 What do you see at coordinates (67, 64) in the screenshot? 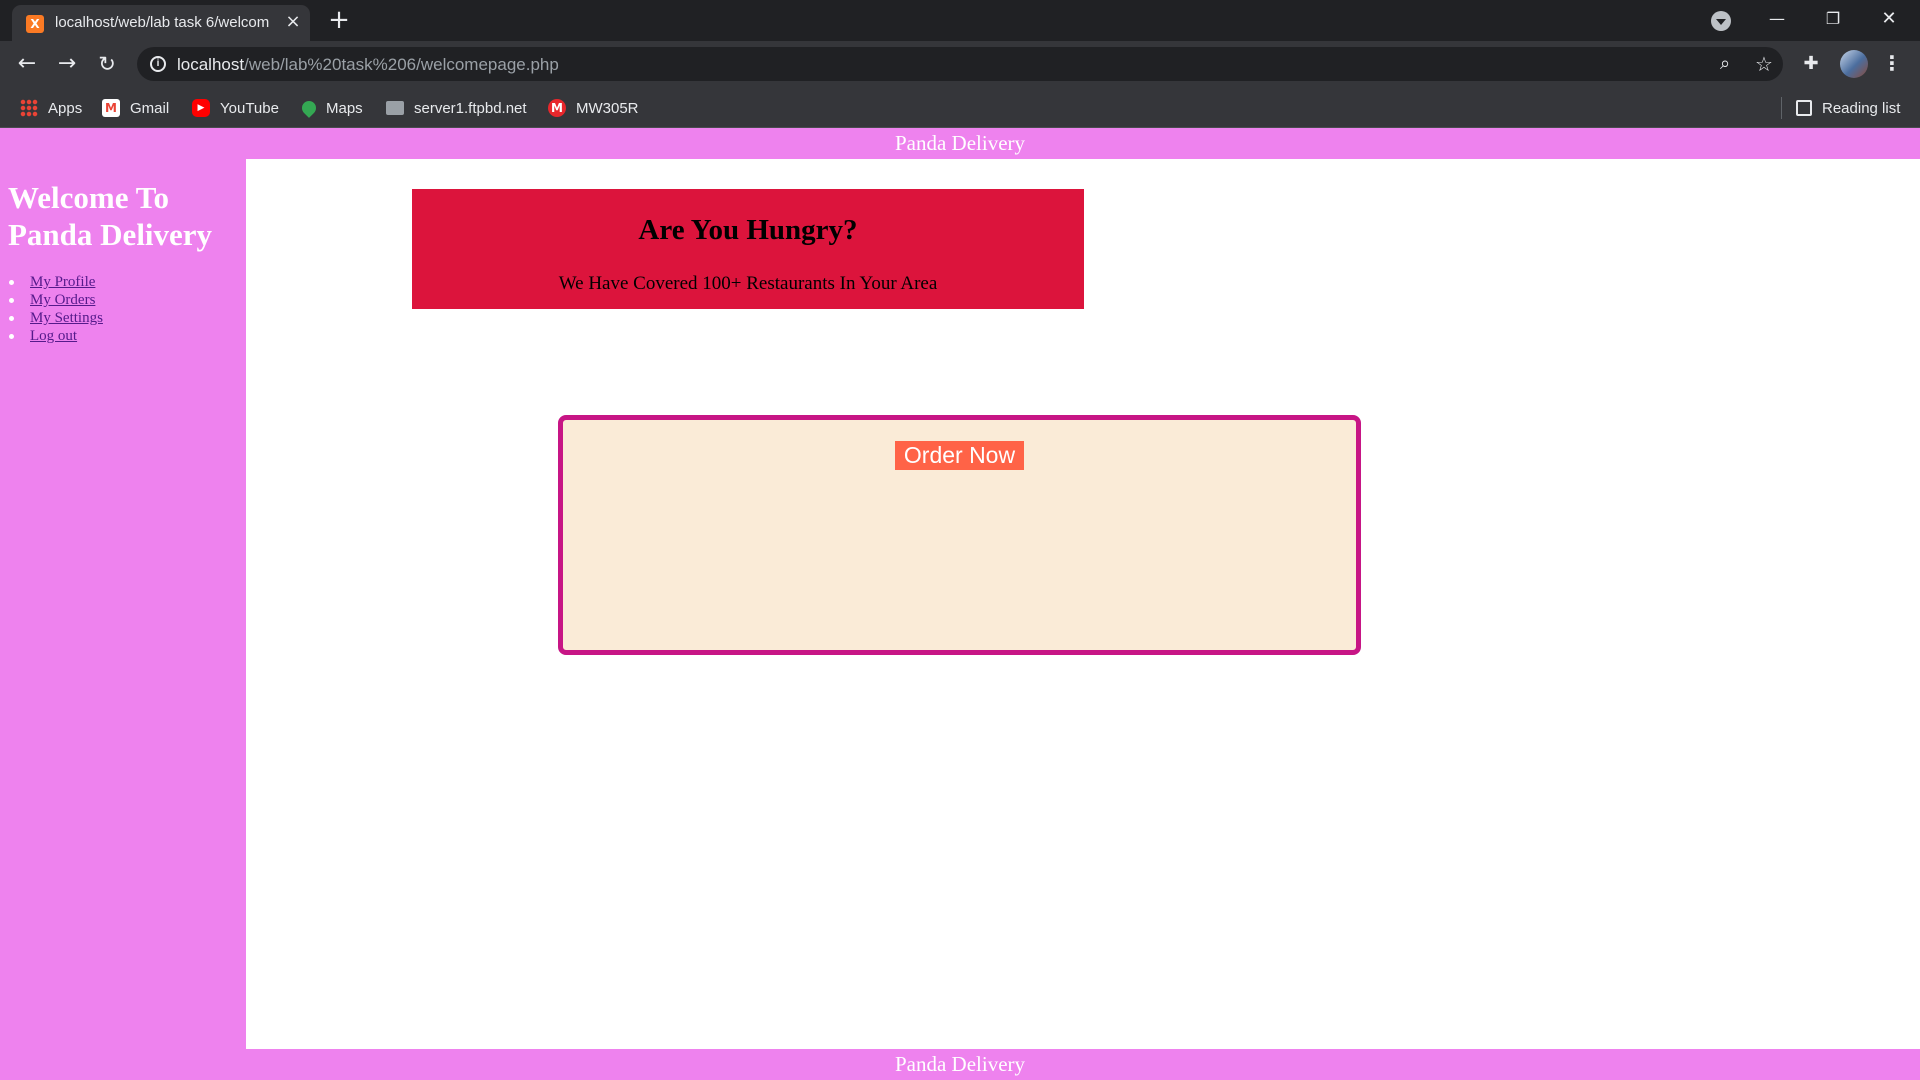
I see `forward-arrow-icon: →` at bounding box center [67, 64].